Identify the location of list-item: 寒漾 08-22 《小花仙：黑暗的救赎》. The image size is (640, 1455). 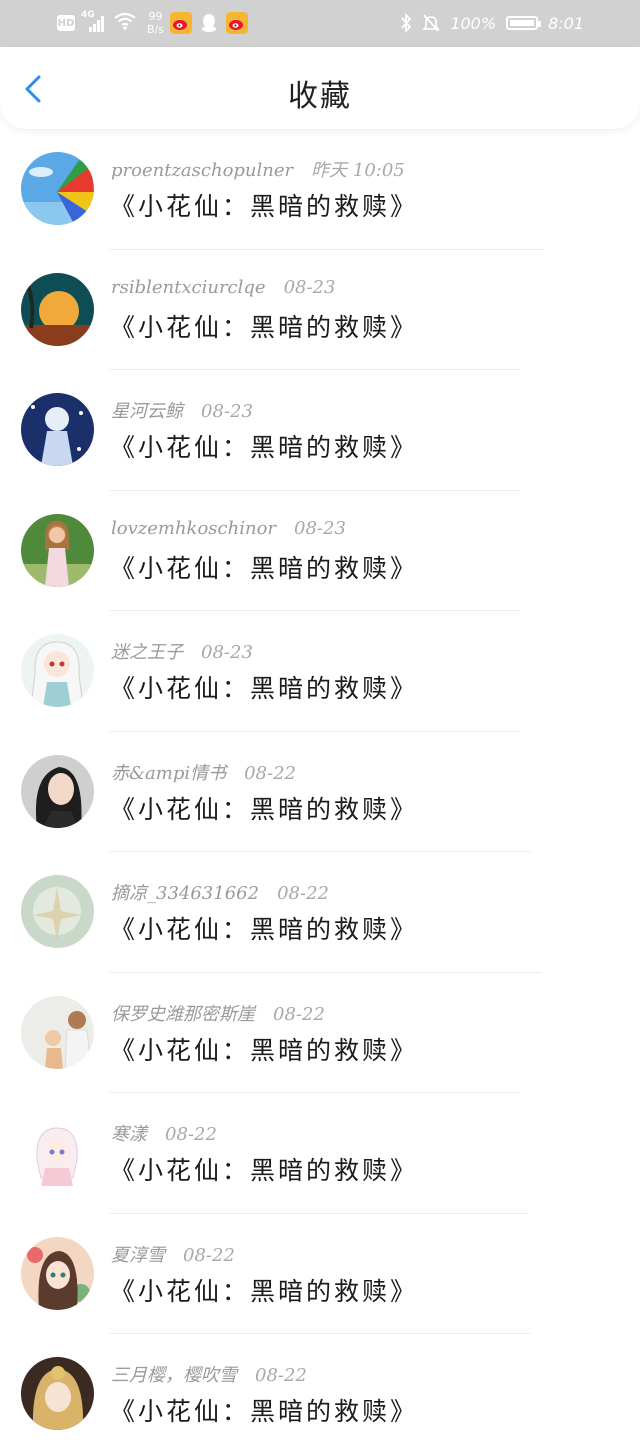
(320, 1153).